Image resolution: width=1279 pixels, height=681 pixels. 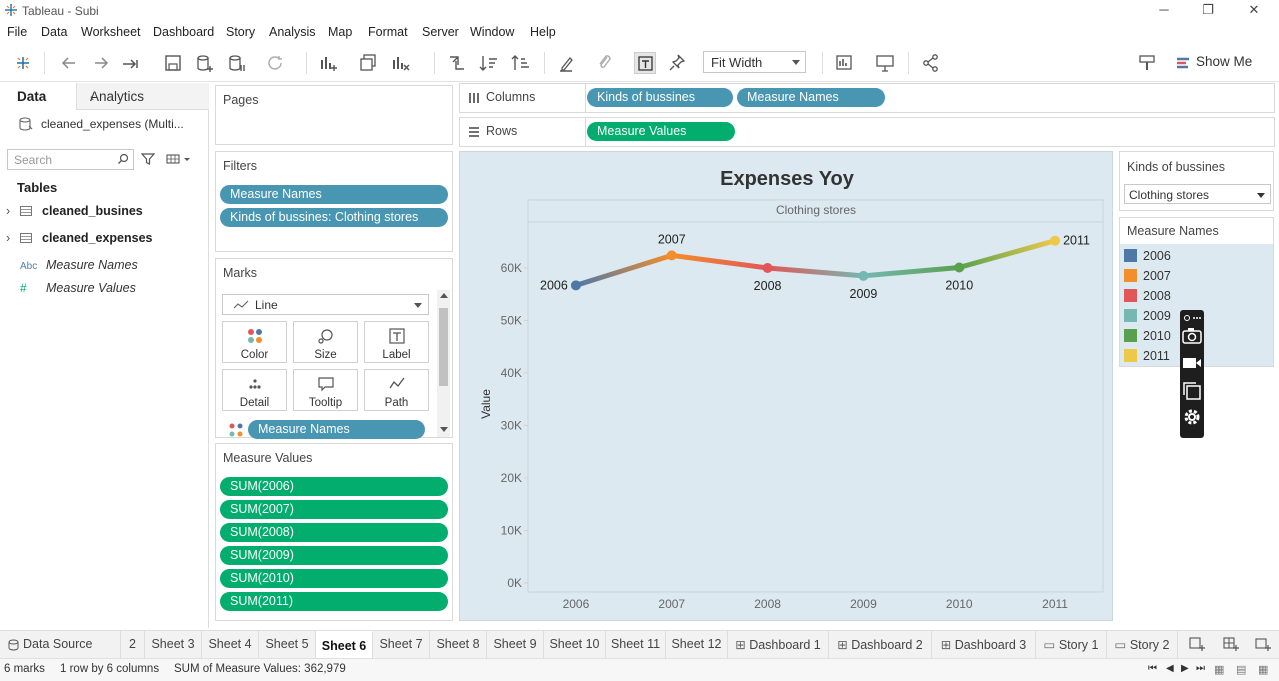 I want to click on marks-detail-button: Detail, so click(x=254, y=390).